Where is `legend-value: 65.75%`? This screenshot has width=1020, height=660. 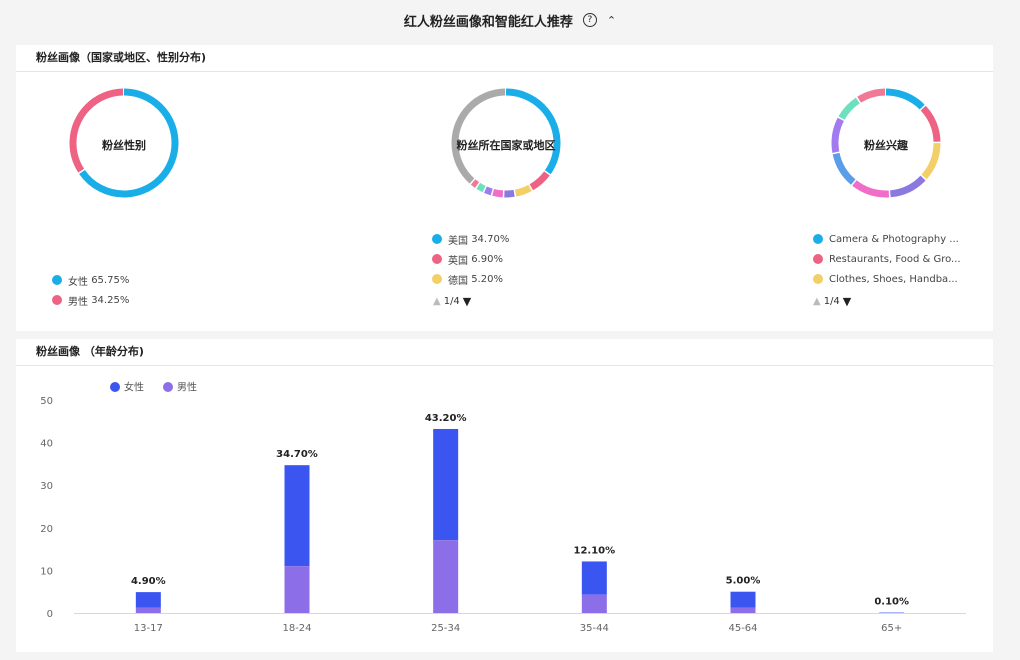 legend-value: 65.75% is located at coordinates (110, 280).